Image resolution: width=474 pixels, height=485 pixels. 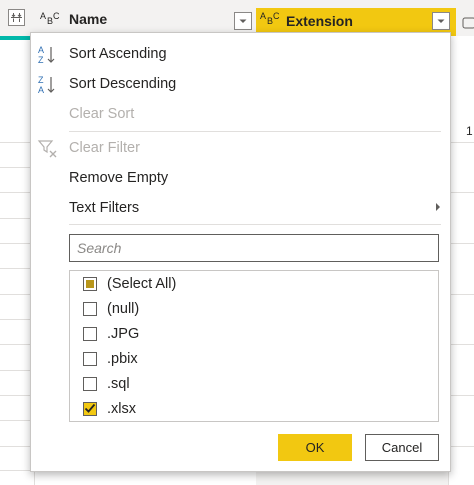 I want to click on clear-sort-label: Clear Sort, so click(x=102, y=114).